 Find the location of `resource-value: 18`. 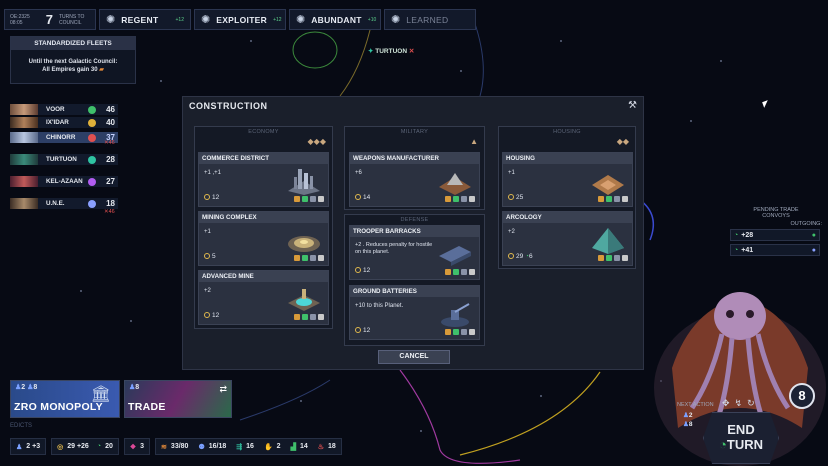

resource-value: 18 is located at coordinates (332, 446).